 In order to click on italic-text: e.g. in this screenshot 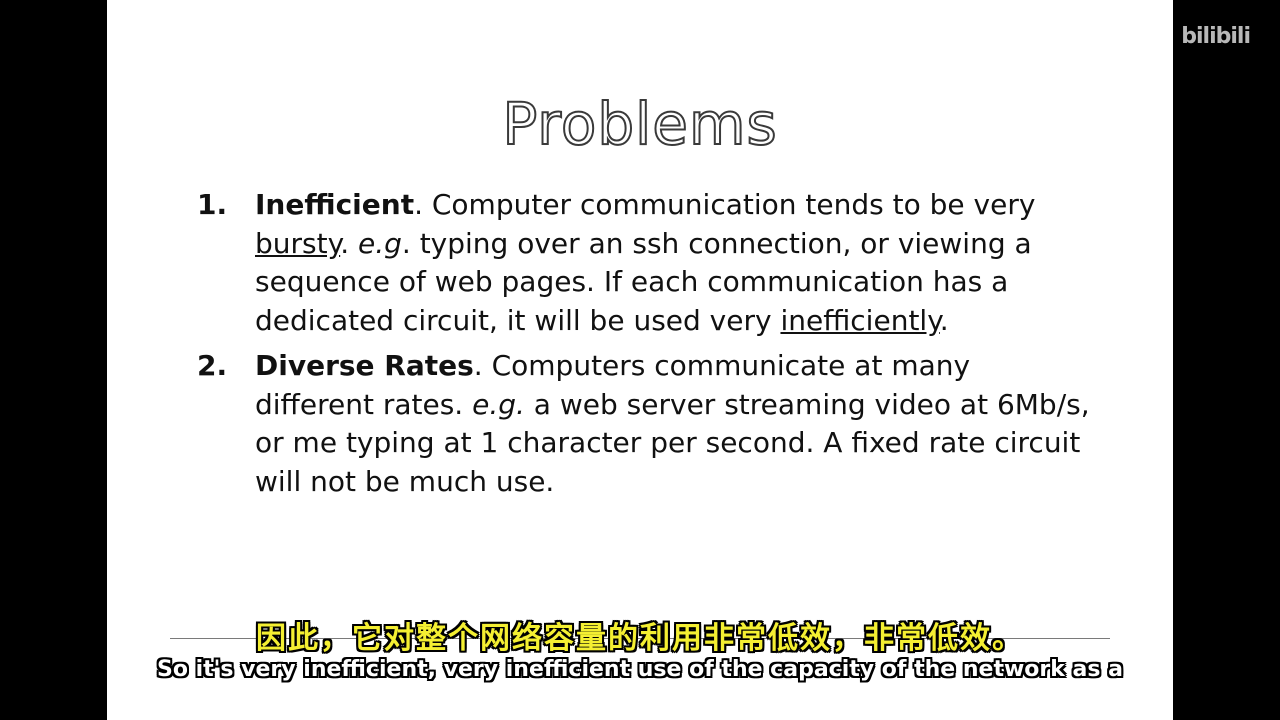, I will do `click(498, 404)`.